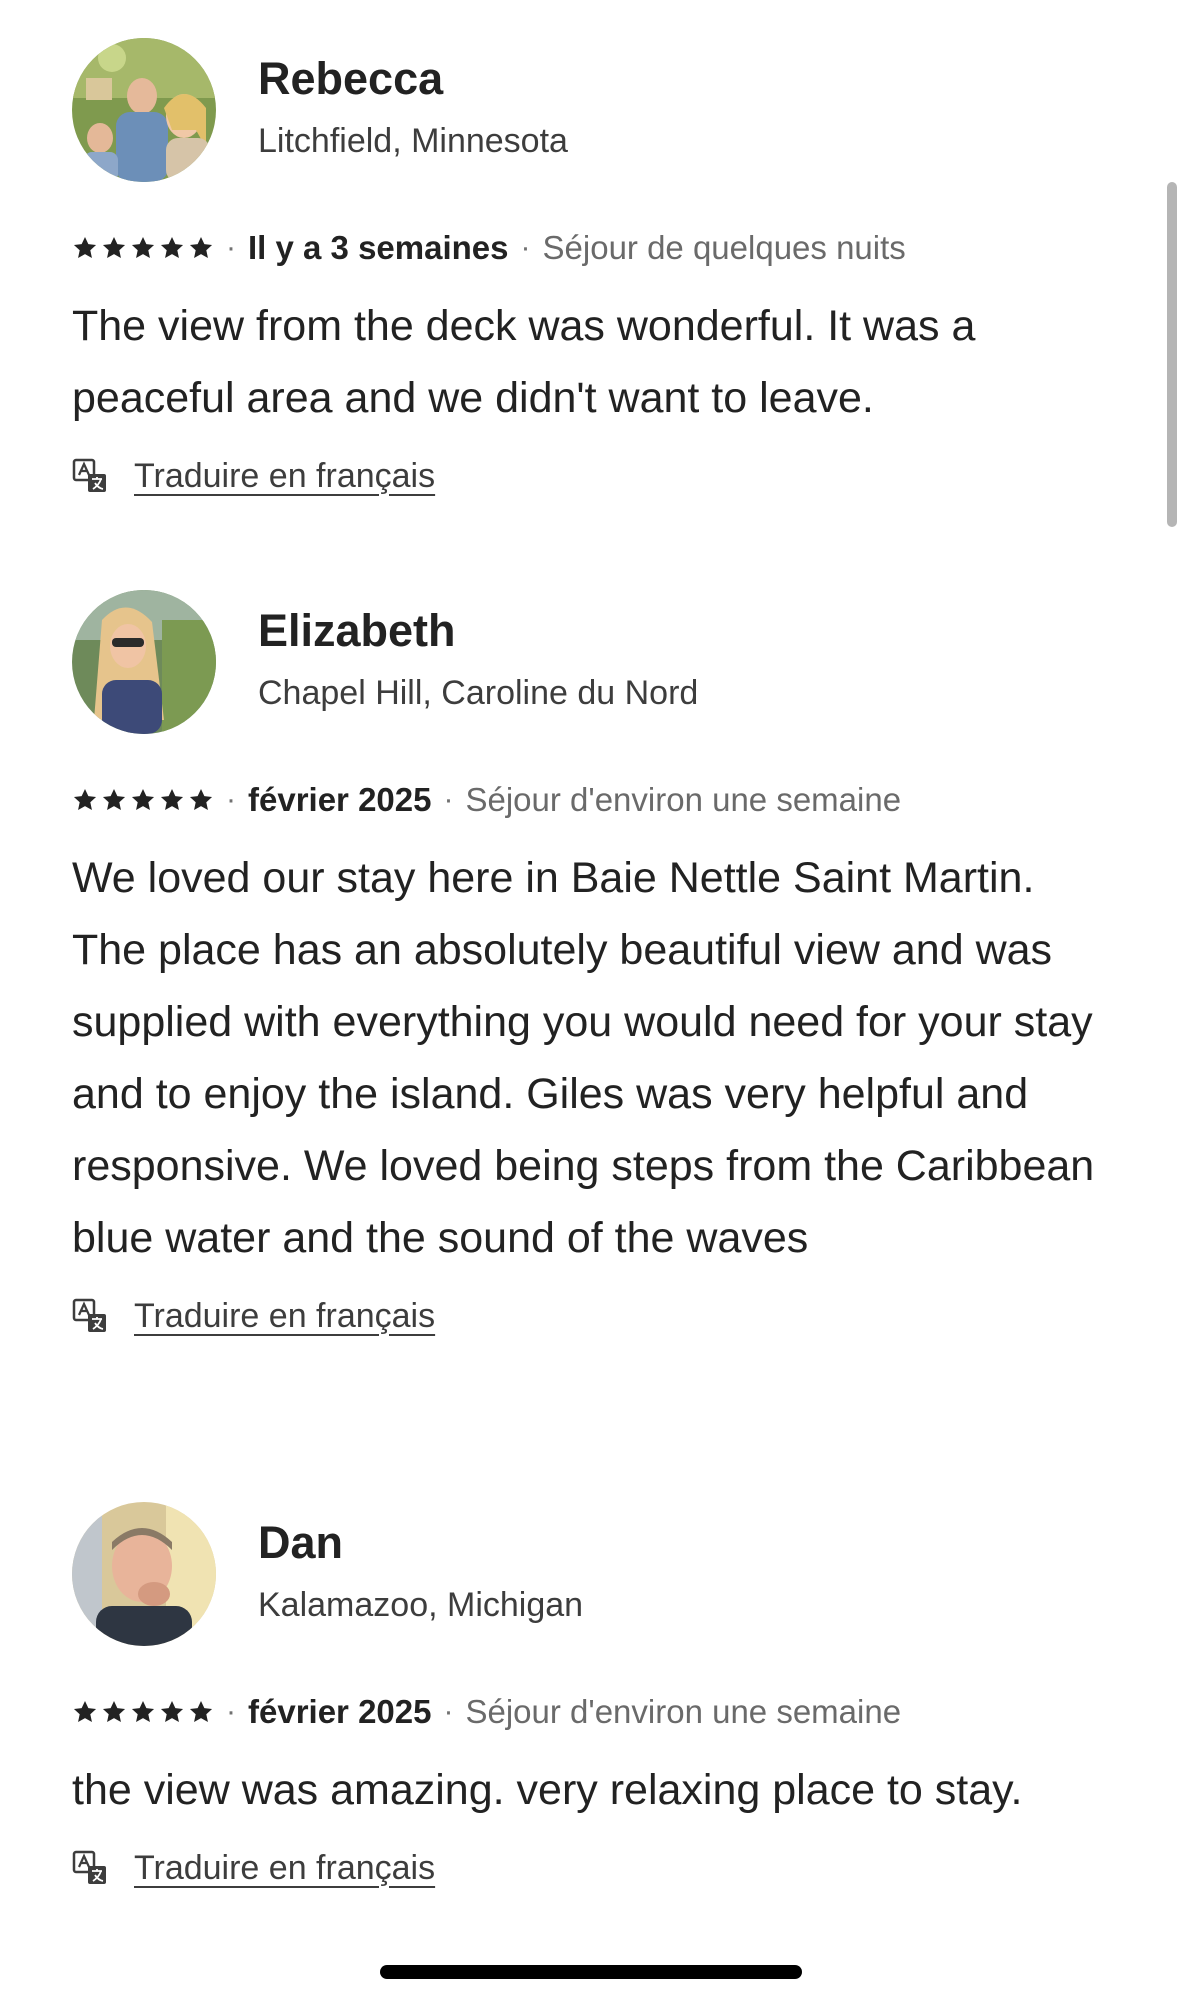 This screenshot has width=1177, height=2000. What do you see at coordinates (724, 247) in the screenshot?
I see `stay-length: Séjour de quelques nuits` at bounding box center [724, 247].